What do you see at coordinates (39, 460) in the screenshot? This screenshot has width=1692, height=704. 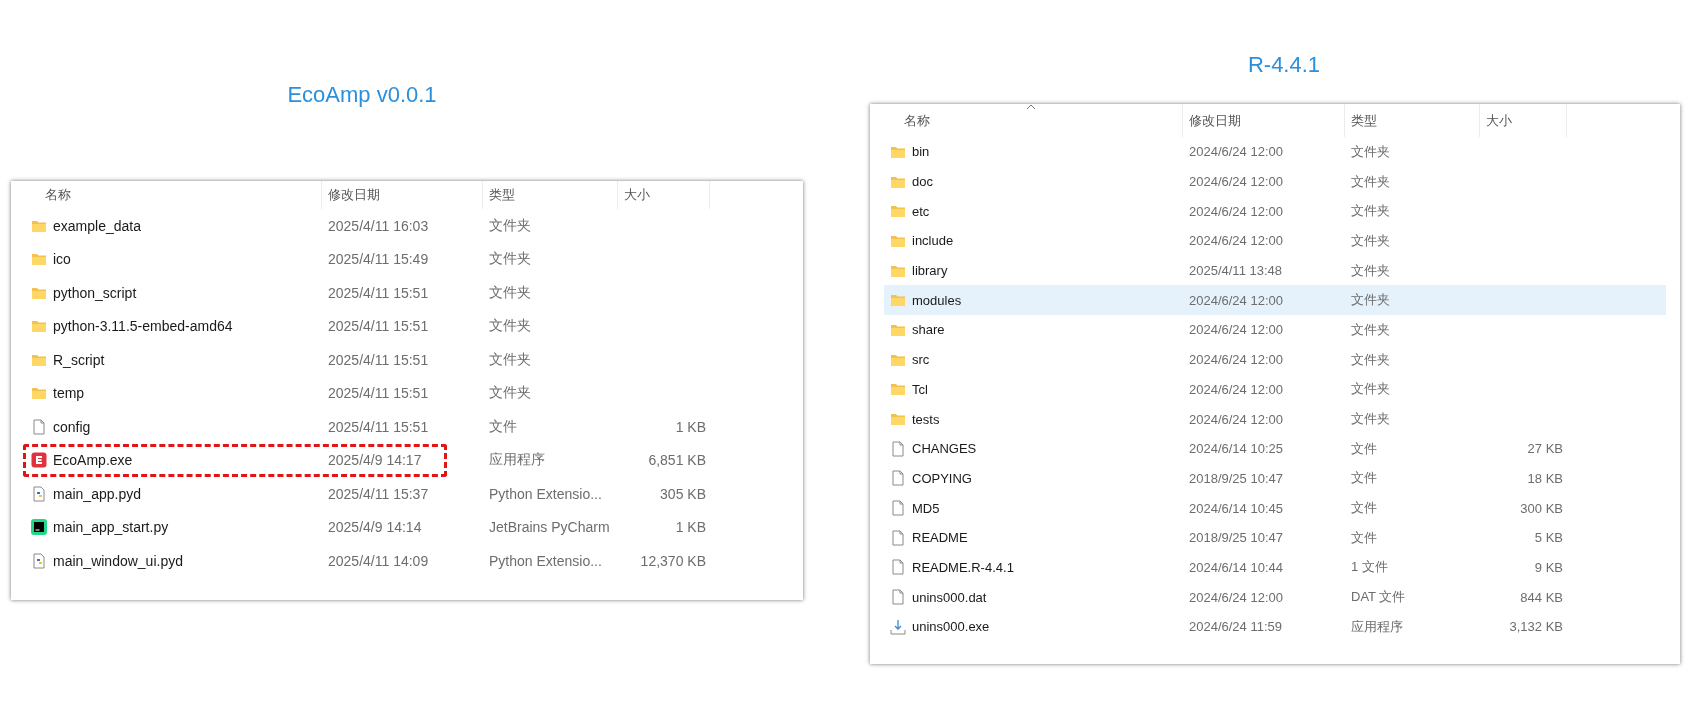 I see `app-icon` at bounding box center [39, 460].